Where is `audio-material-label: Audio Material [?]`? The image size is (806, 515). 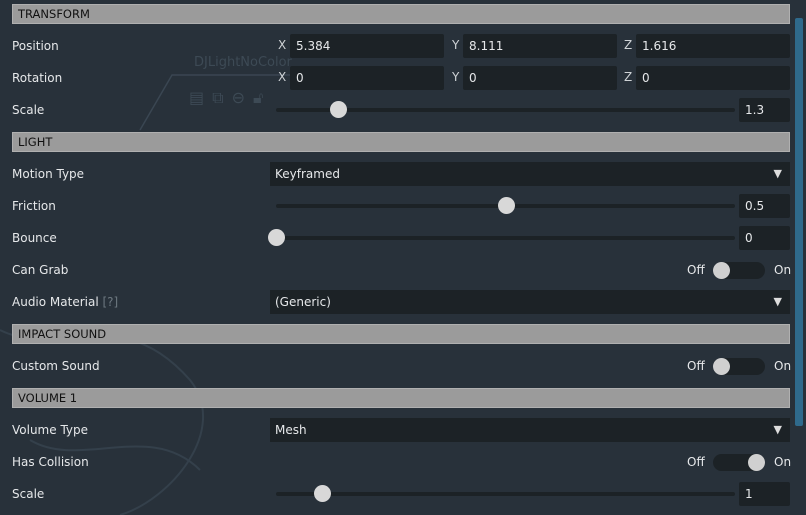
audio-material-label: Audio Material [?] is located at coordinates (65, 302).